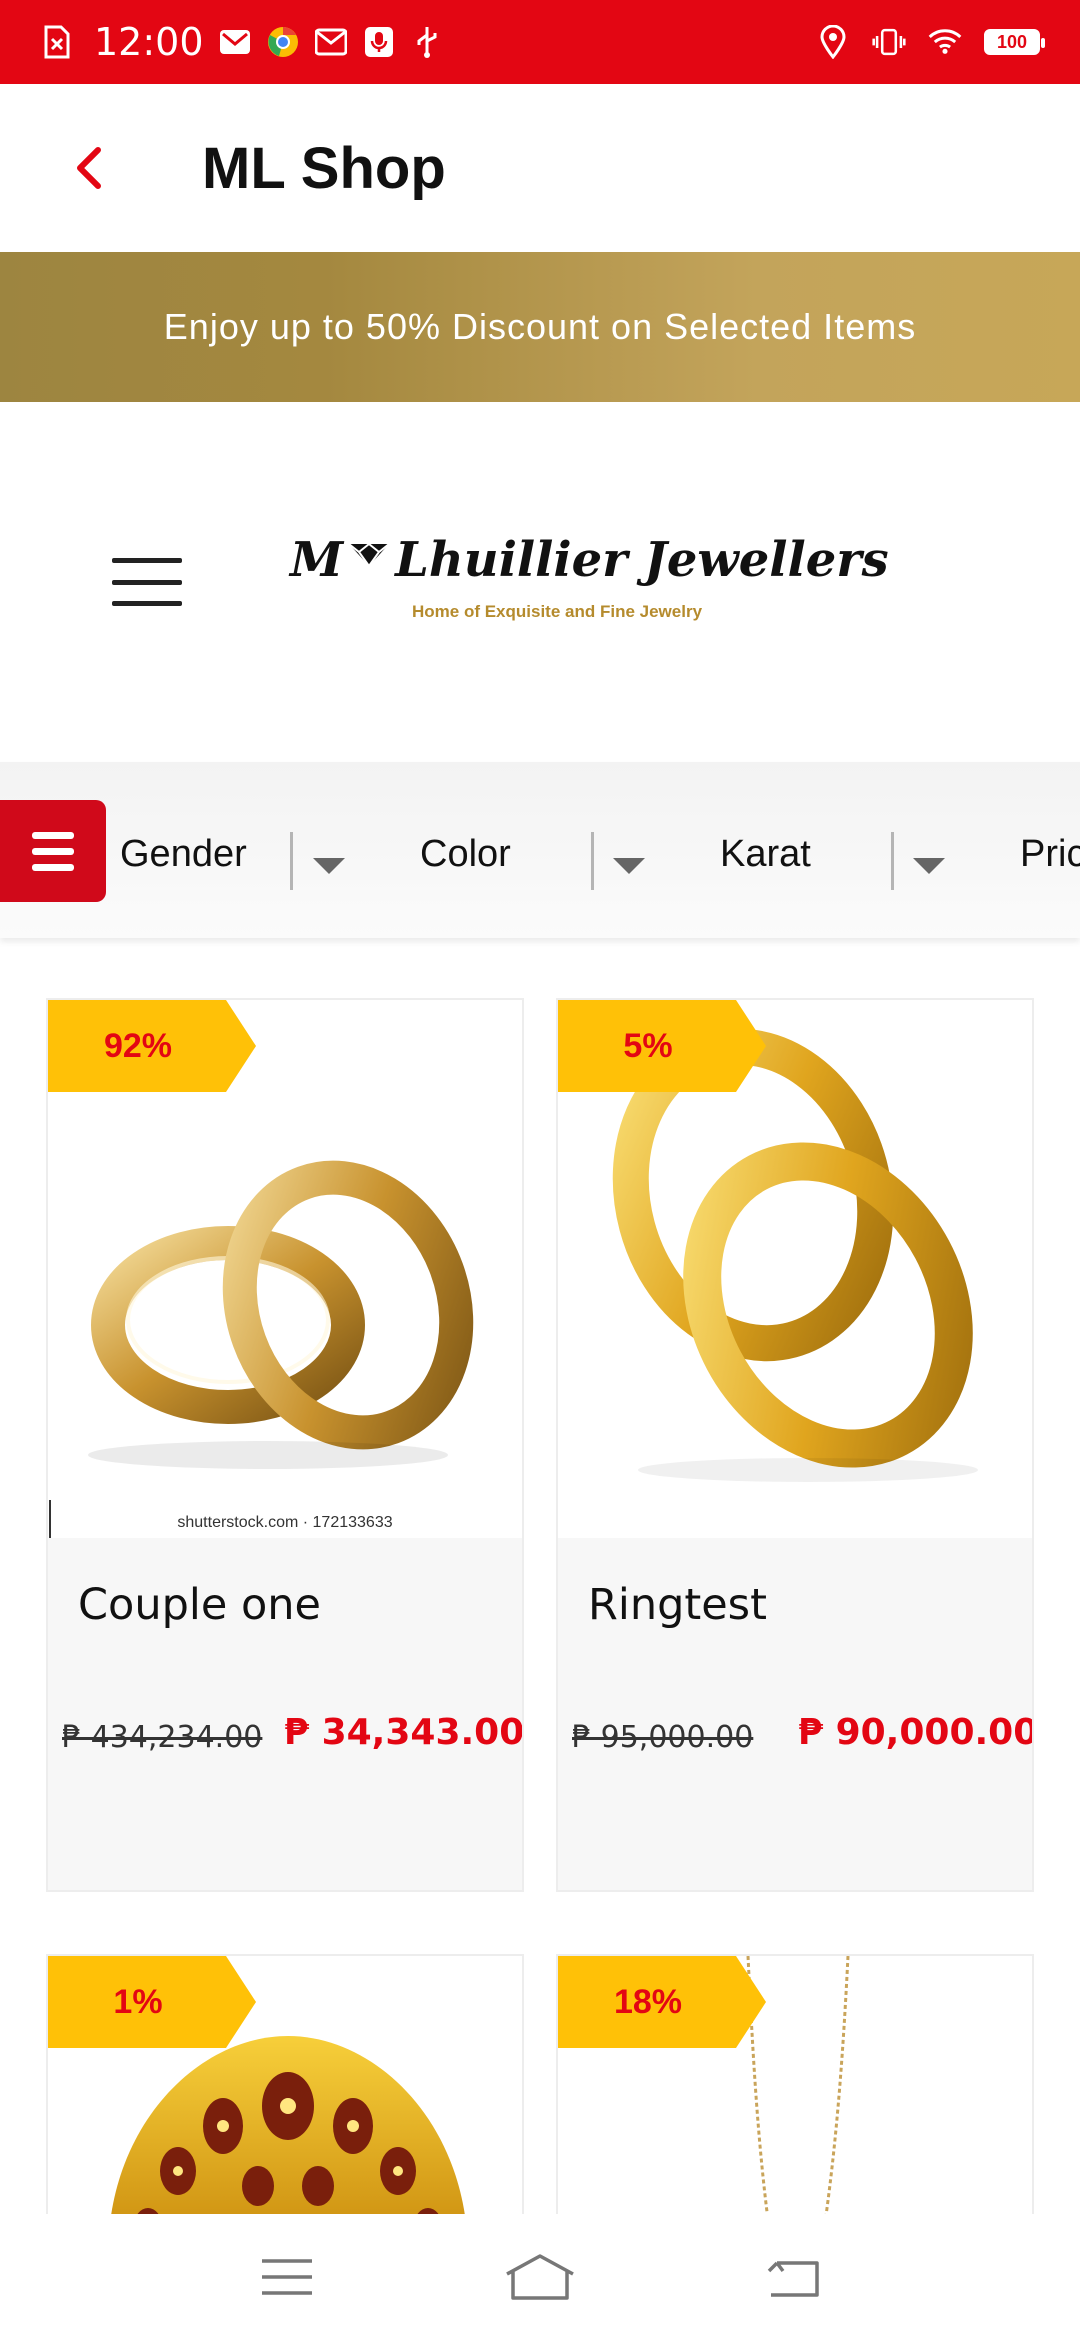  Describe the element at coordinates (331, 42) in the screenshot. I see `gmail-icon` at that location.